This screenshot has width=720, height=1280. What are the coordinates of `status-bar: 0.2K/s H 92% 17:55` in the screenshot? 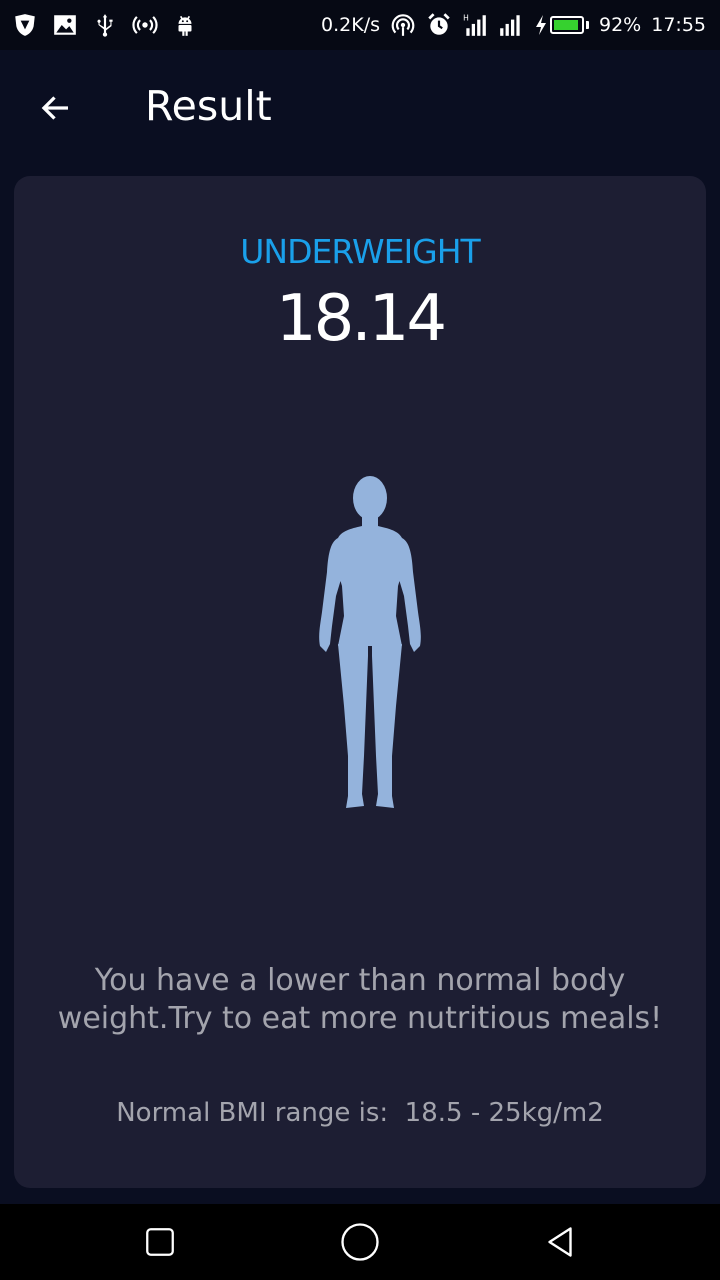 It's located at (360, 25).